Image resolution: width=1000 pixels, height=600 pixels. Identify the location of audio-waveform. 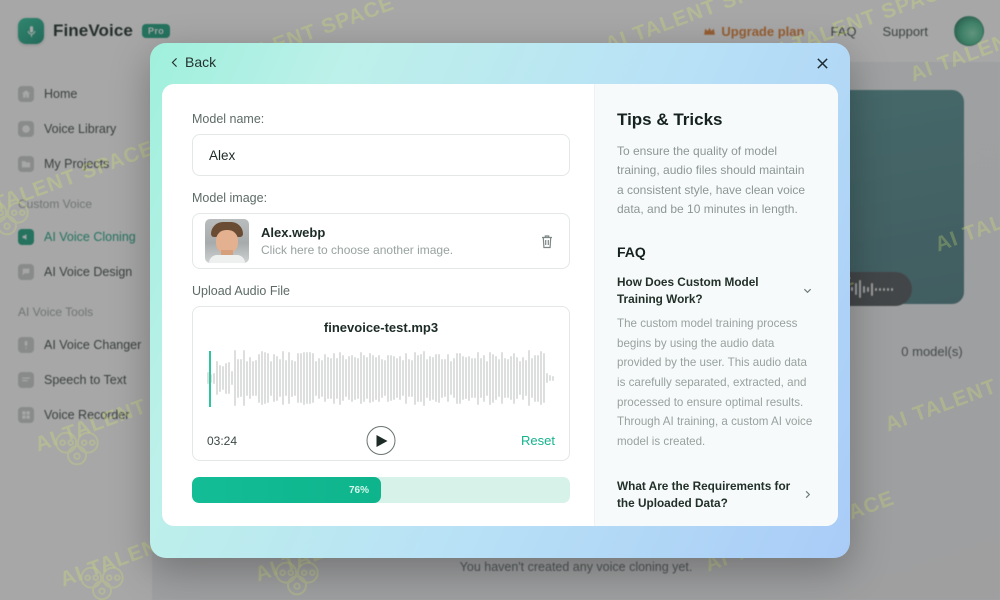
(381, 378).